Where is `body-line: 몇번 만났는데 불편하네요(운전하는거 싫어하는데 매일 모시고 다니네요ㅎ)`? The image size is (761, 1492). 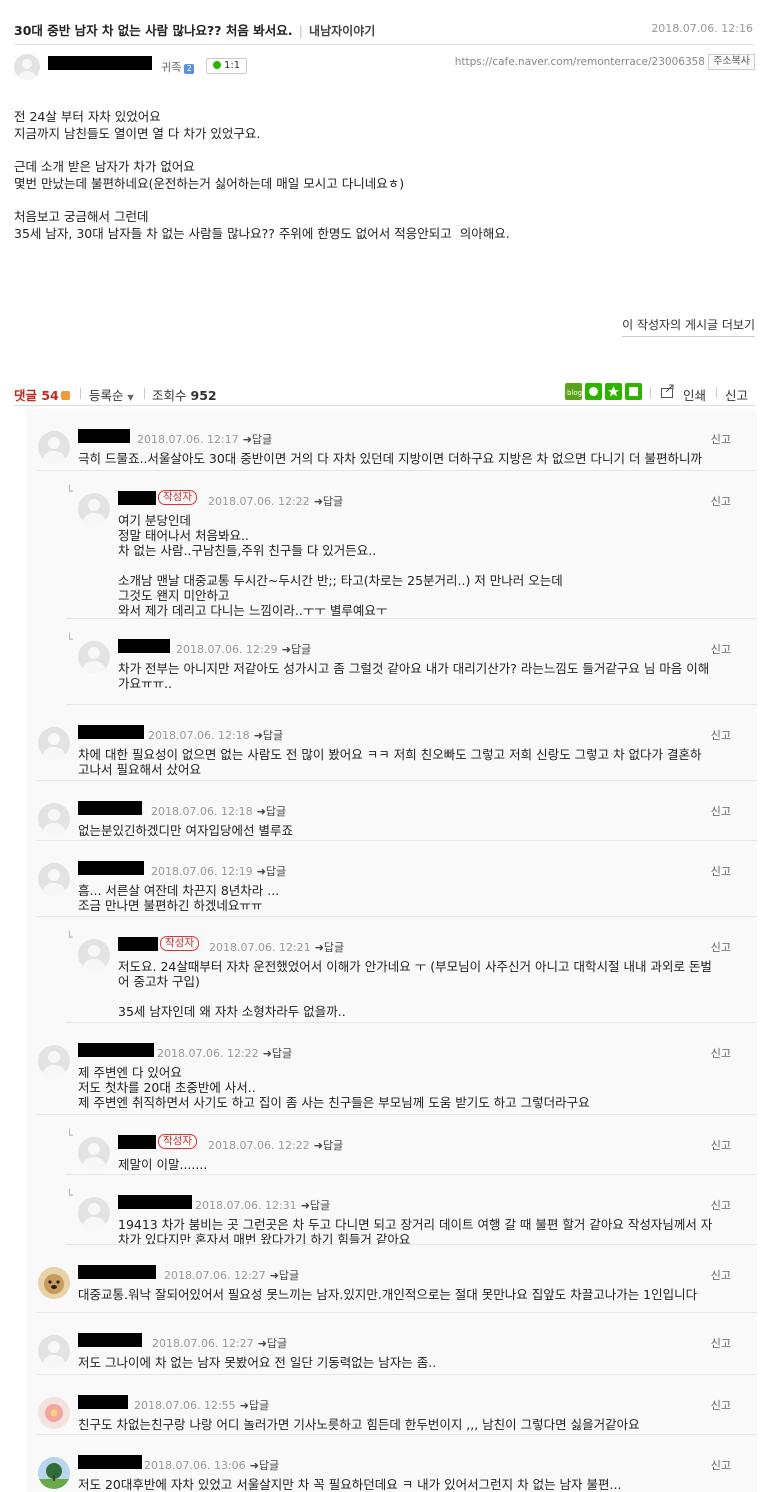
body-line: 몇번 만났는데 불편하네요(운전하는거 싫어하는데 매일 모시고 다니네요ㅎ) is located at coordinates (209, 183).